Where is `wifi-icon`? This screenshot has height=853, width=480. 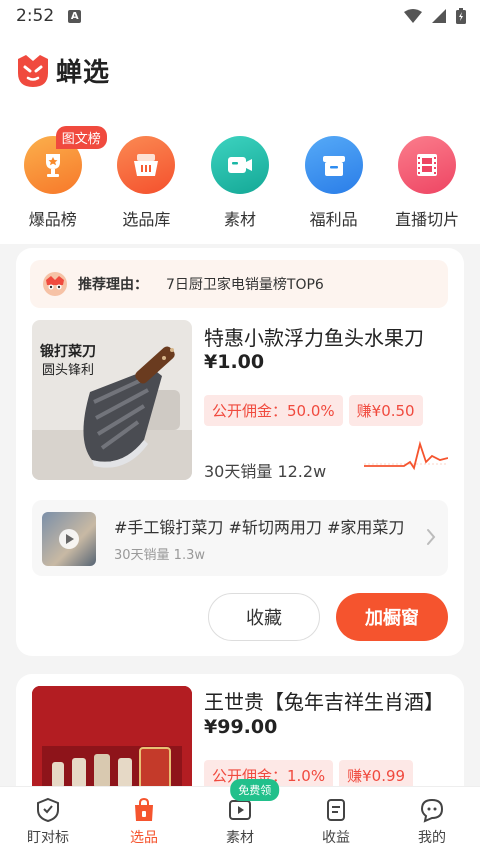
wifi-icon is located at coordinates (413, 16).